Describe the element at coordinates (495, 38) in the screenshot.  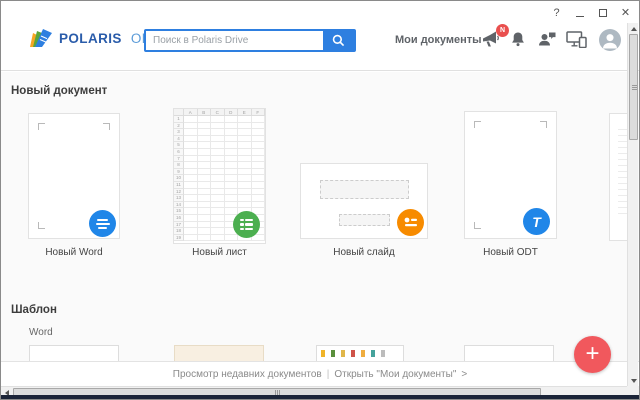
I see `announcements-button: N` at that location.